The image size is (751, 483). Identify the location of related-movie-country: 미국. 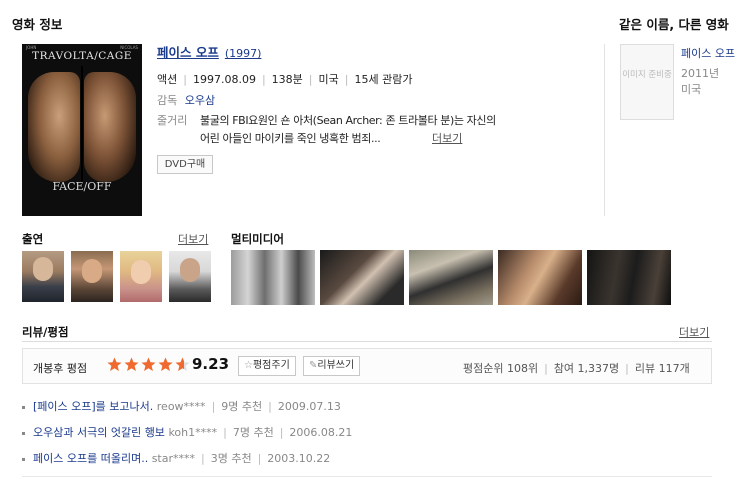
(691, 89).